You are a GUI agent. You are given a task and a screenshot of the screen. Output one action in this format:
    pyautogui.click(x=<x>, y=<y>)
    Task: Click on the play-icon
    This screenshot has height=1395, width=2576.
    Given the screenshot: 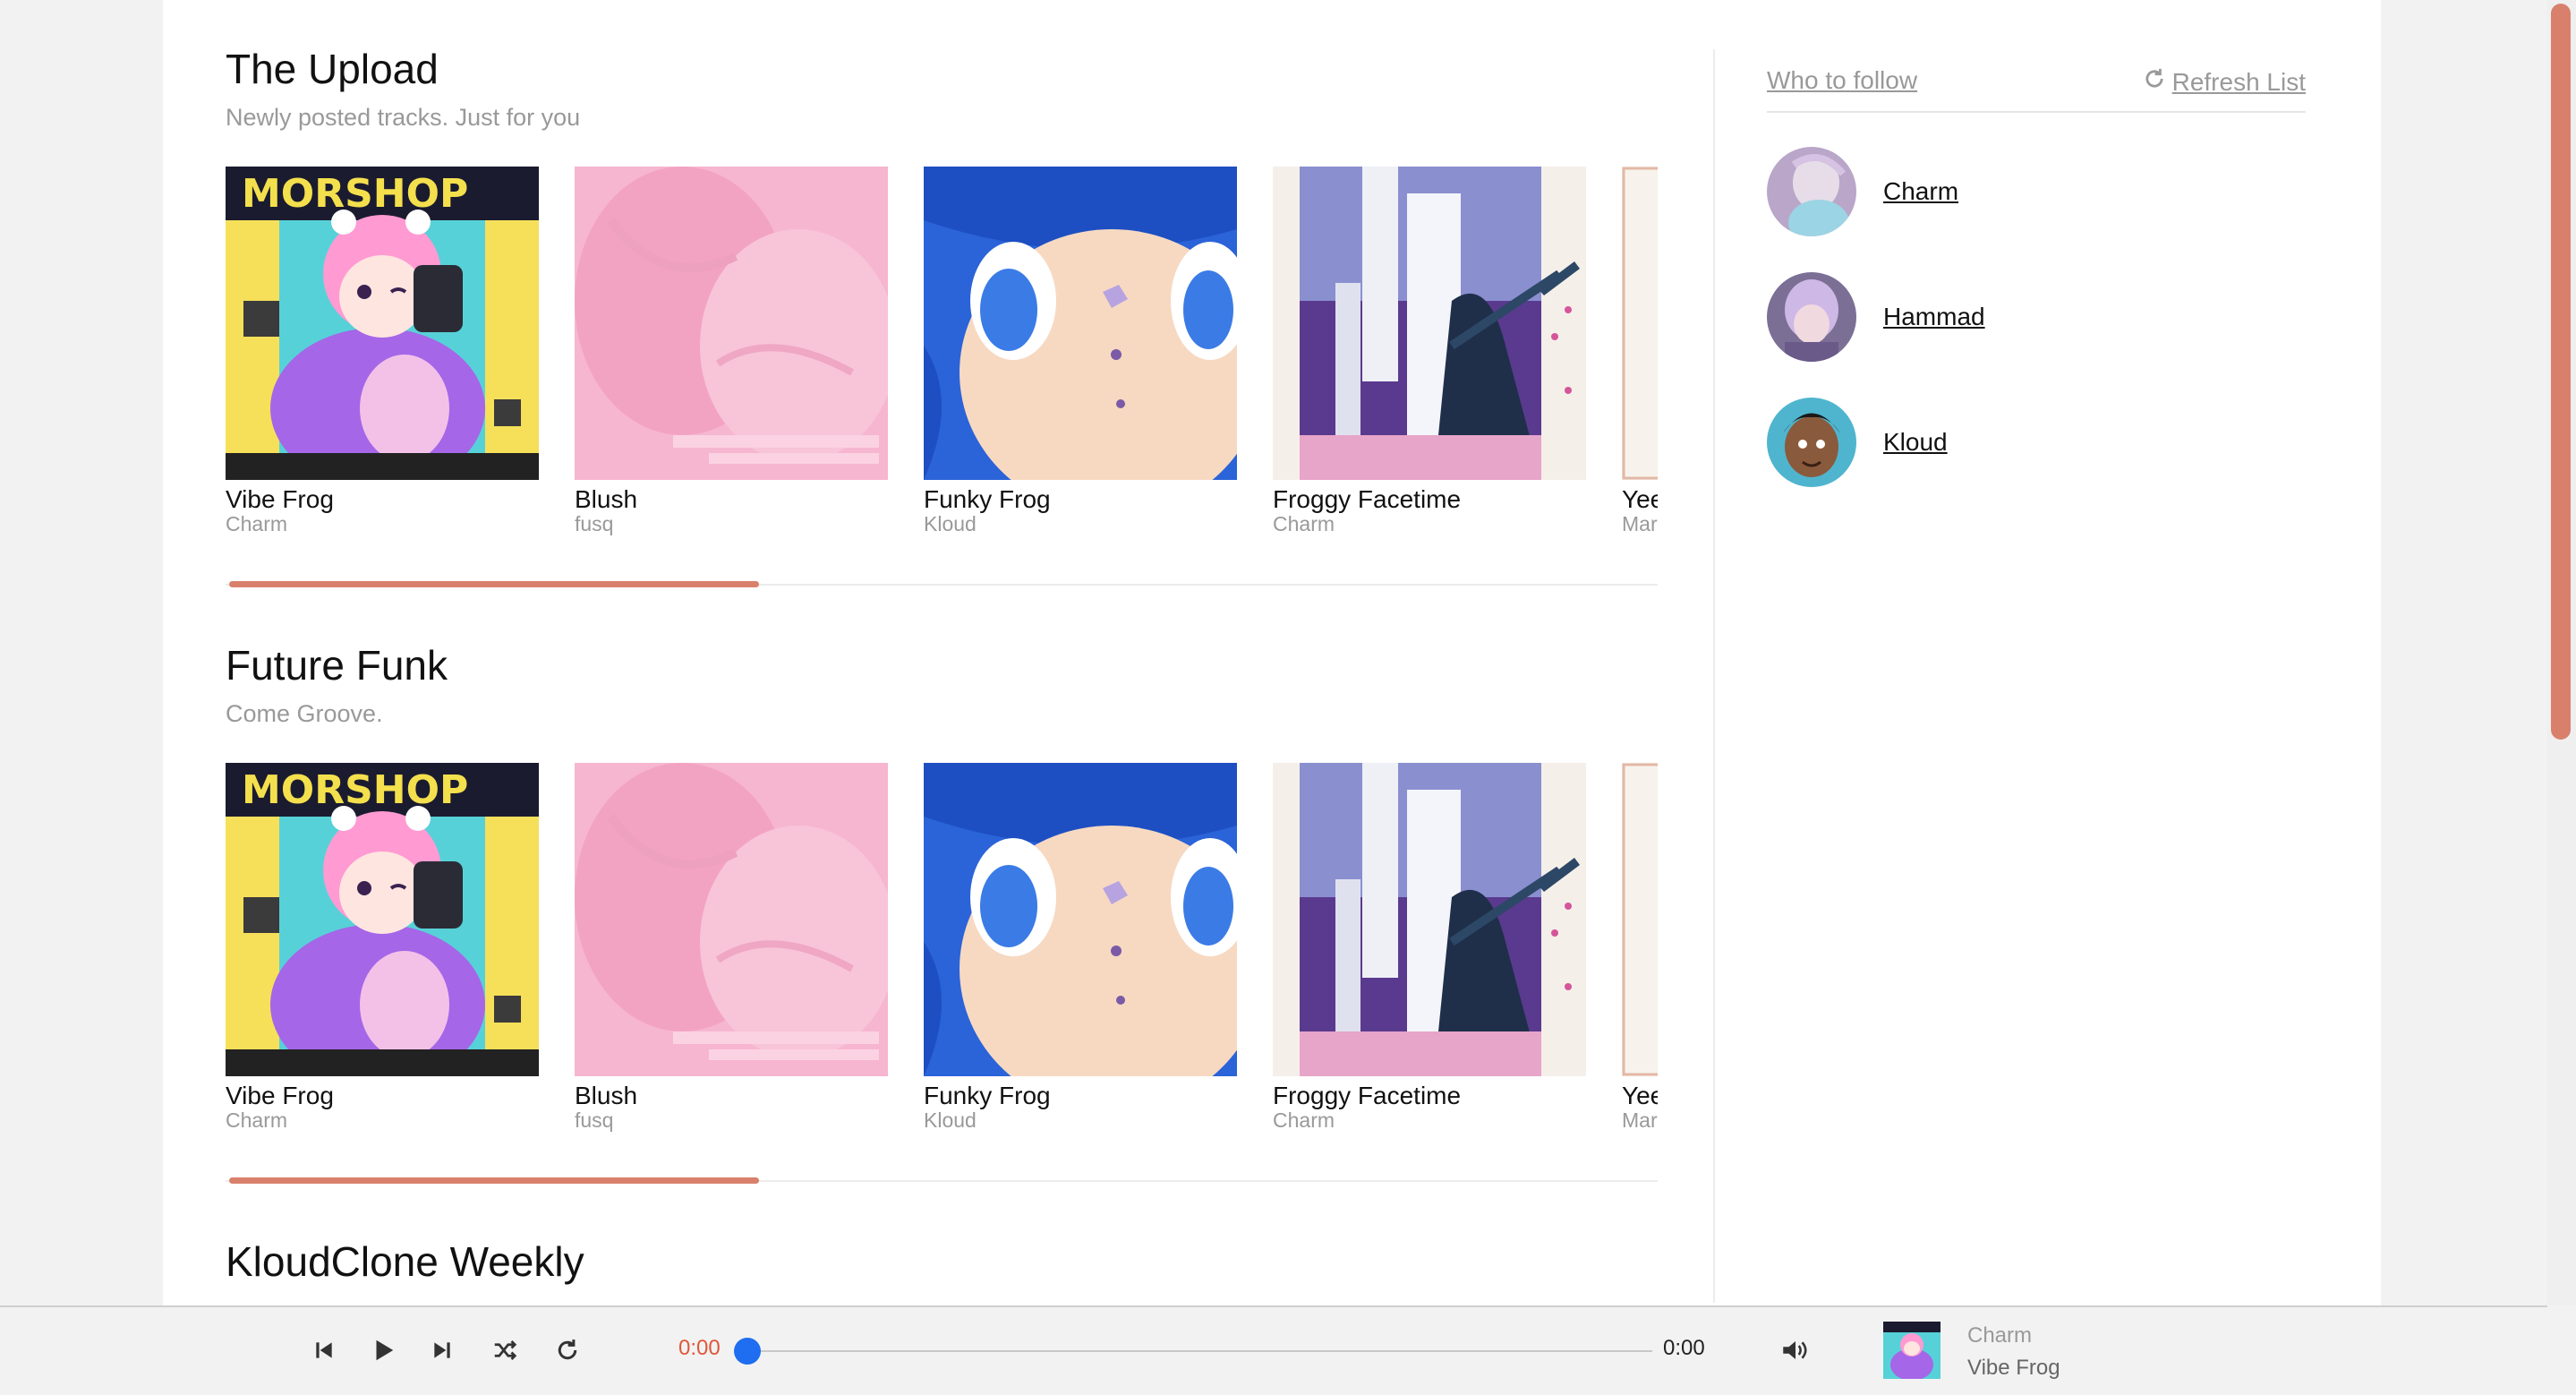 What is the action you would take?
    pyautogui.click(x=383, y=1352)
    